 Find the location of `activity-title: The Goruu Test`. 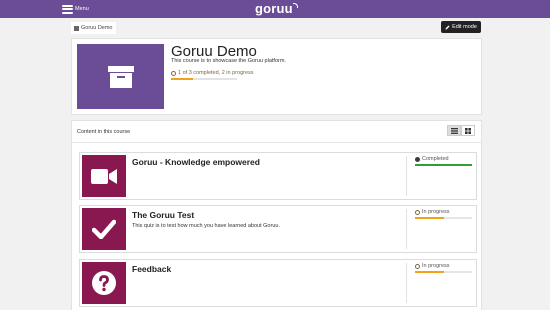

activity-title: The Goruu Test is located at coordinates (163, 215).